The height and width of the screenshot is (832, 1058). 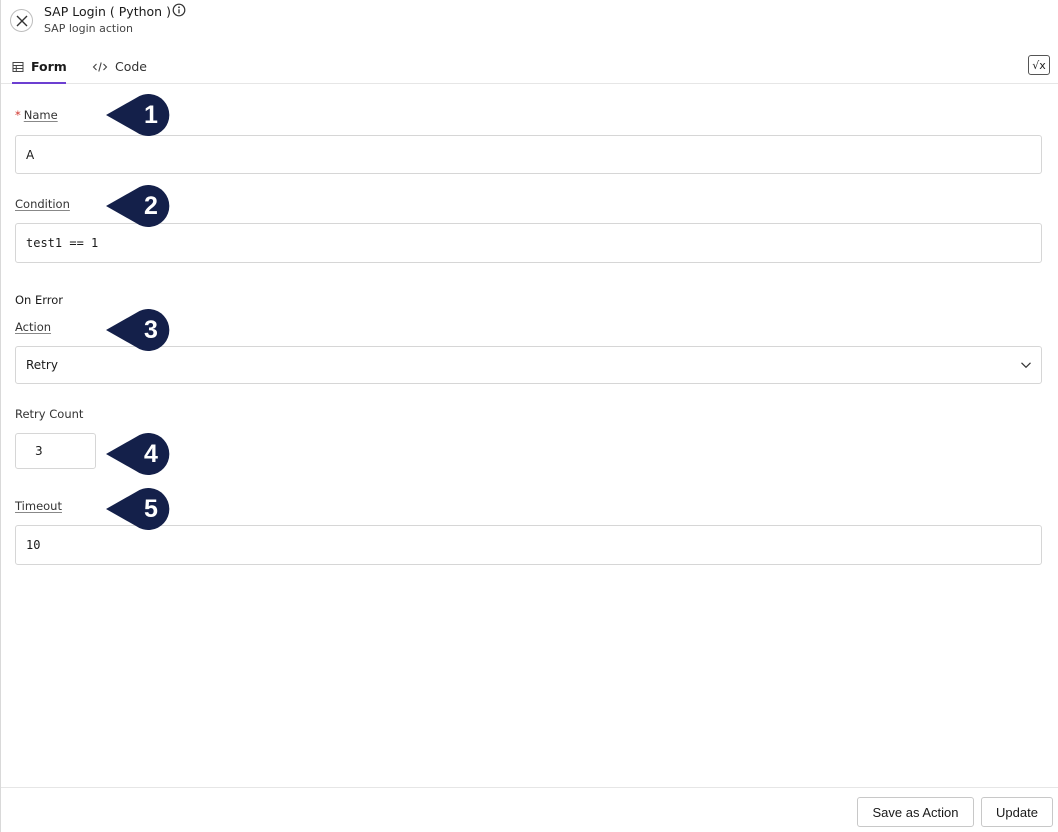 I want to click on formula-button: √x, so click(x=1039, y=65).